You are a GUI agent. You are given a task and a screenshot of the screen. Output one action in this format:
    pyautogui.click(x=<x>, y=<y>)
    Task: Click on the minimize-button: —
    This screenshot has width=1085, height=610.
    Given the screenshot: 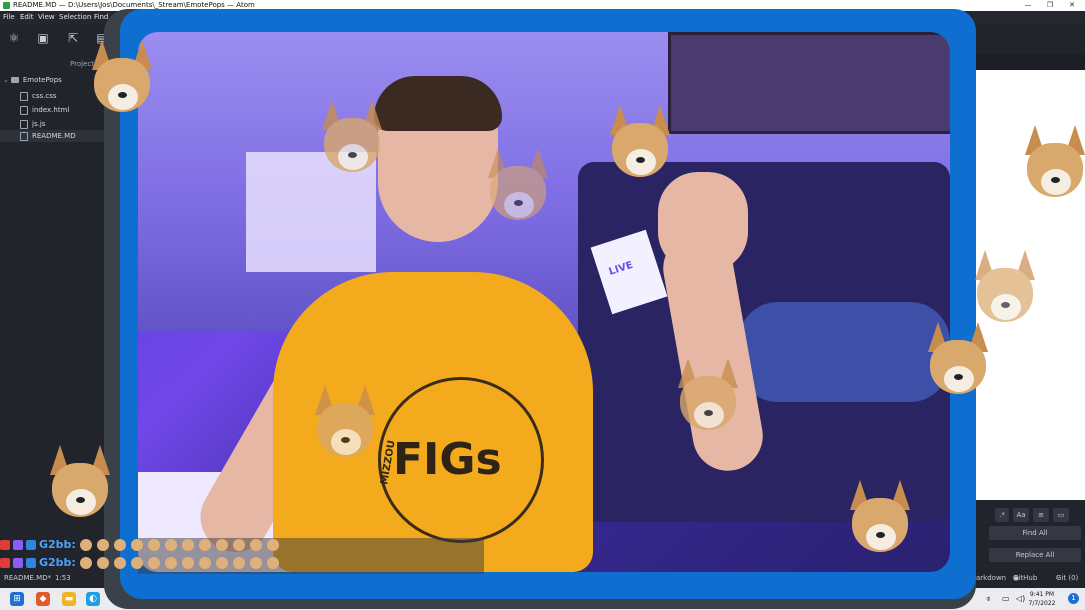 What is the action you would take?
    pyautogui.click(x=1028, y=5)
    